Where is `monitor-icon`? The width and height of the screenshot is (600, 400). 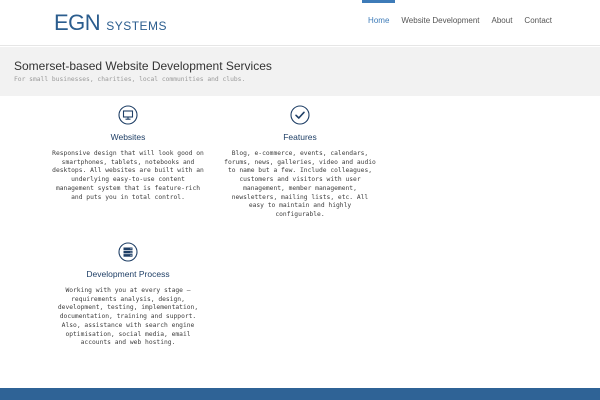
monitor-icon is located at coordinates (128, 115).